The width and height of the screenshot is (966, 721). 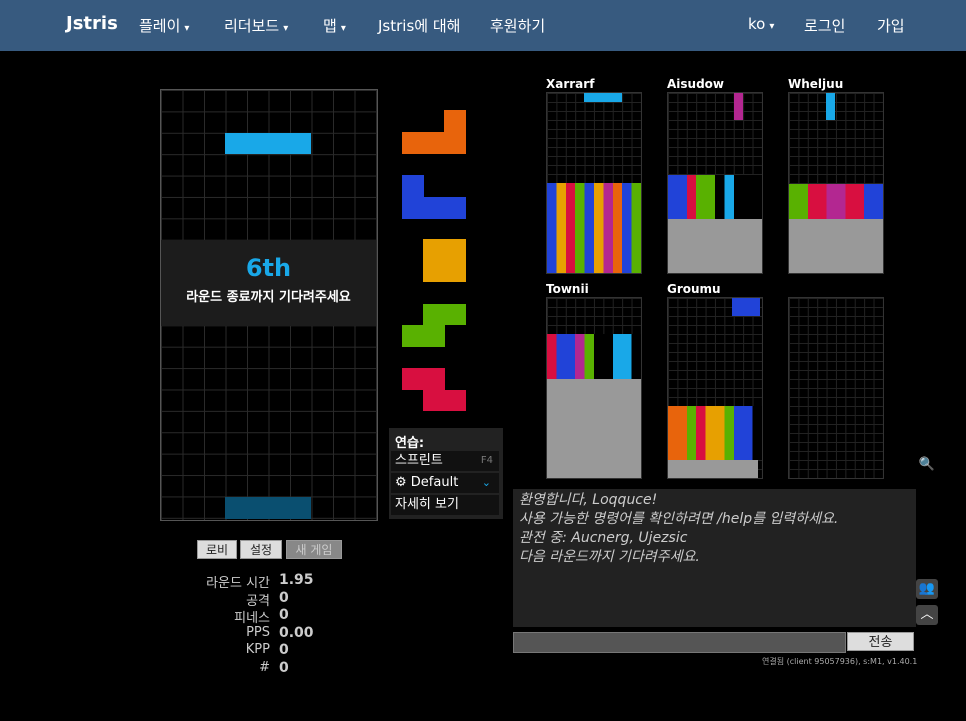 I want to click on stat-label-kpp: KPP, so click(x=257, y=649).